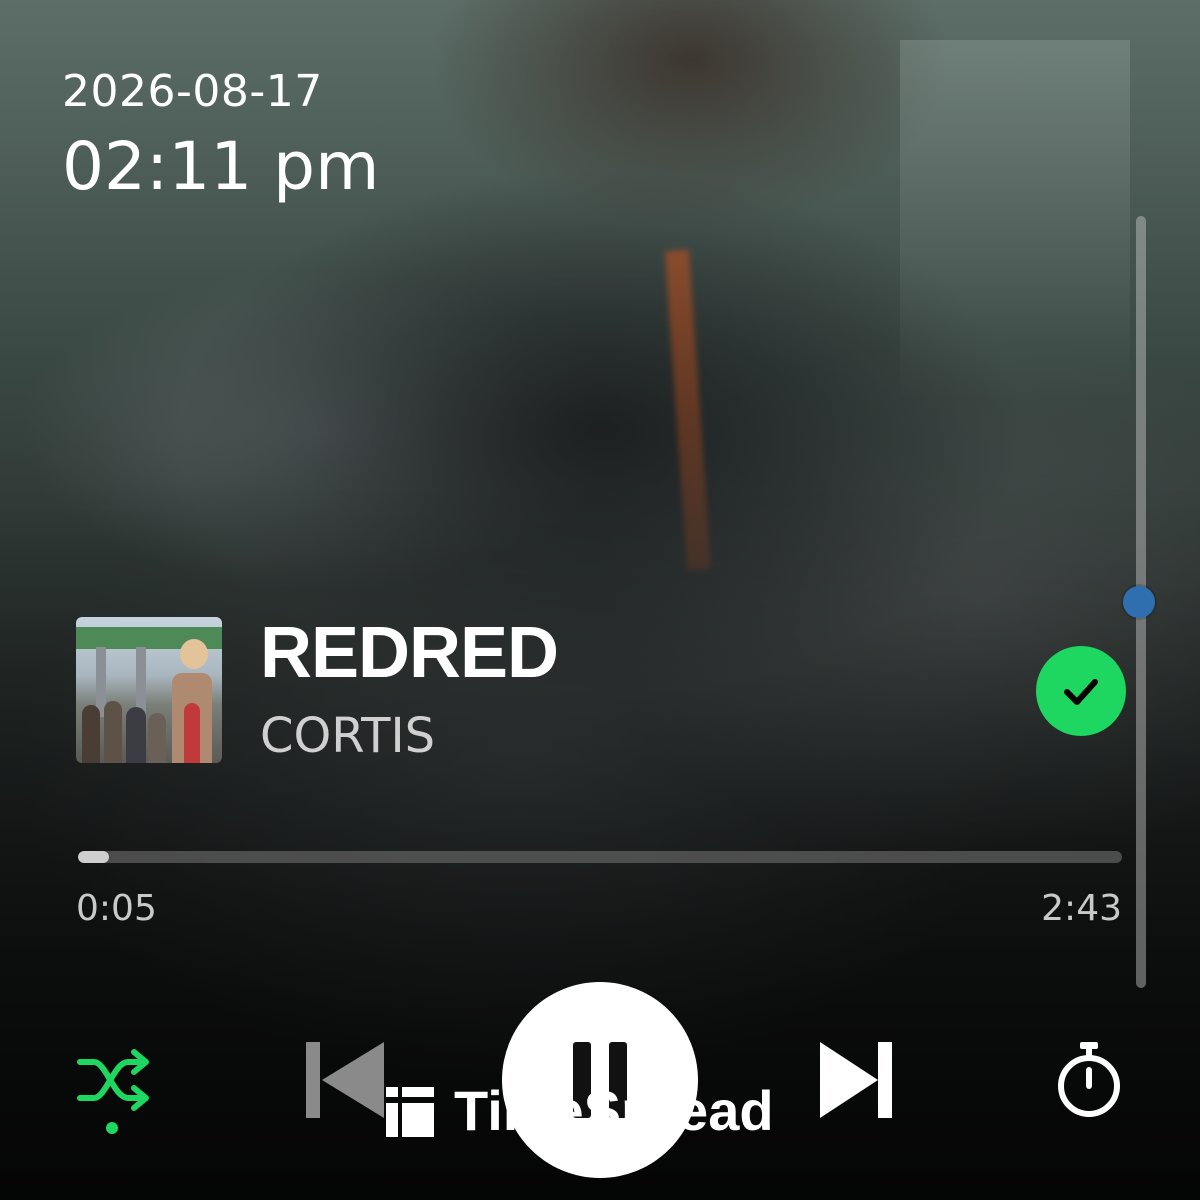 The width and height of the screenshot is (1200, 1200). Describe the element at coordinates (94, 857) in the screenshot. I see `progress-bar-fill` at that location.